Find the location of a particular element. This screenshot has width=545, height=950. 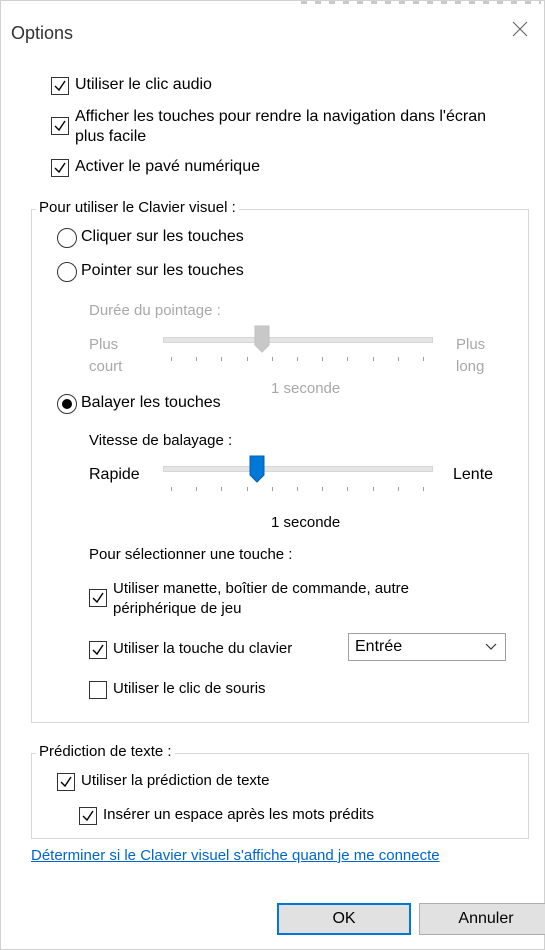

use-prediction-option: Utiliser la prédiction de texte is located at coordinates (163, 781).